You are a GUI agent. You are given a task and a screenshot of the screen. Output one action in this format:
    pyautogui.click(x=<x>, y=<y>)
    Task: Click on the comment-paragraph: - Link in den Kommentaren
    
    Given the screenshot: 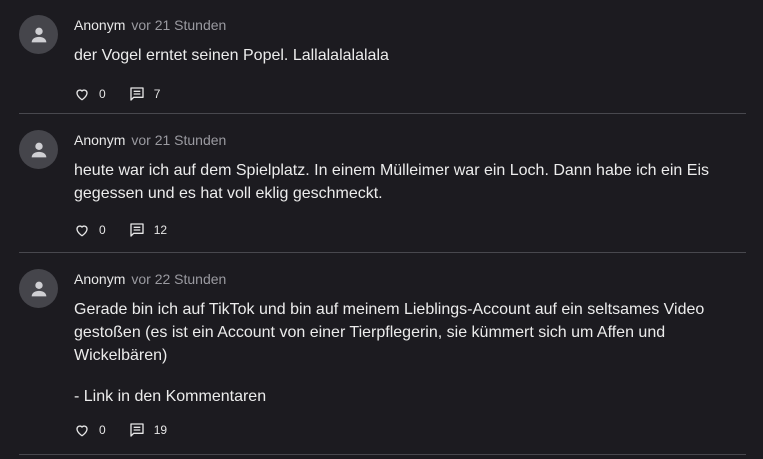 What is the action you would take?
    pyautogui.click(x=170, y=396)
    